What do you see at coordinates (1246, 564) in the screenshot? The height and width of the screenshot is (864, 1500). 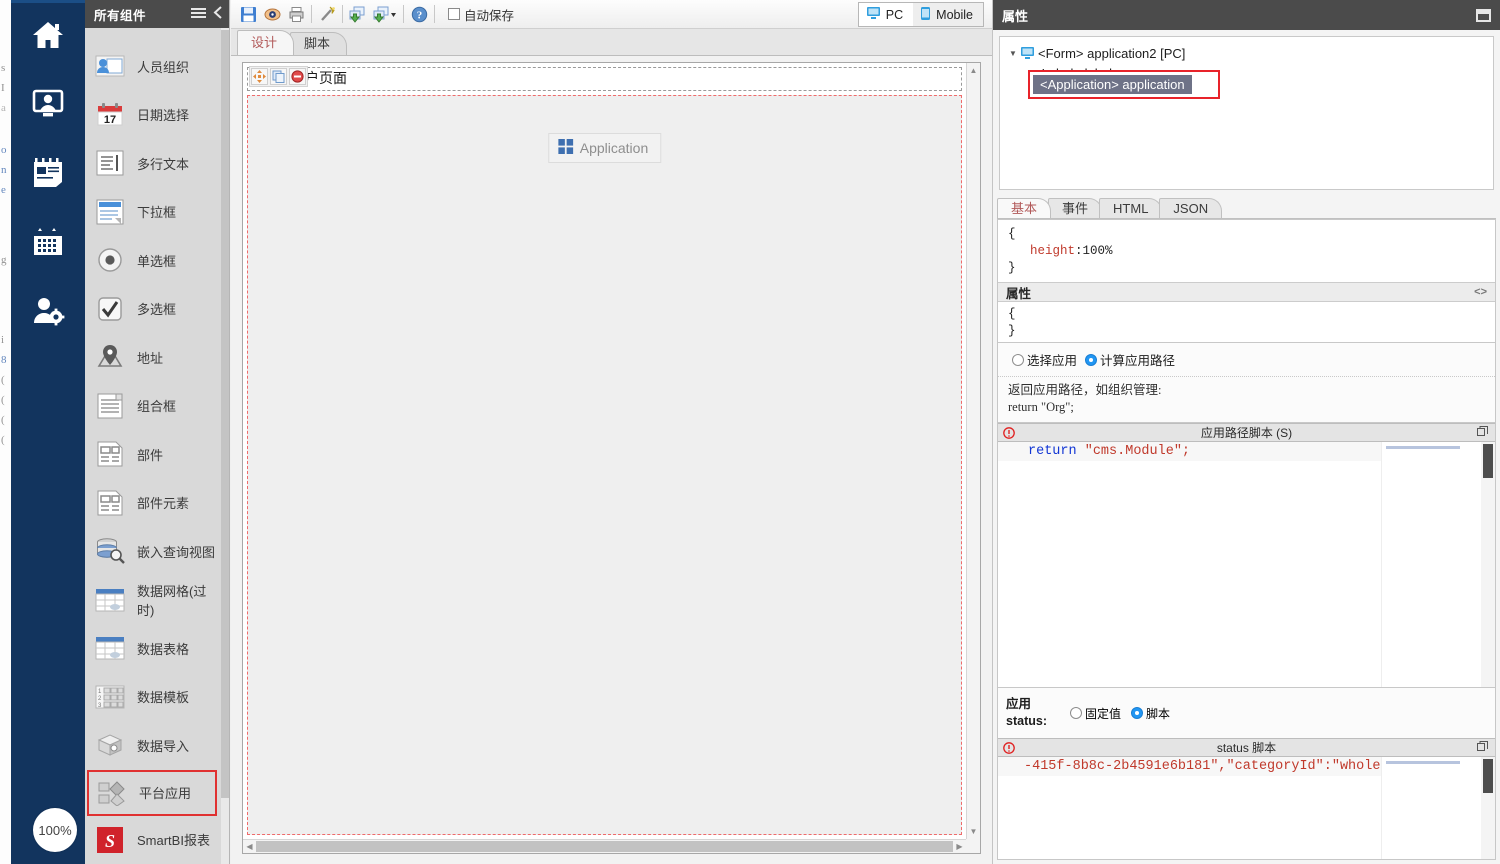 I see `path-script-editor: return "cms.Module";` at bounding box center [1246, 564].